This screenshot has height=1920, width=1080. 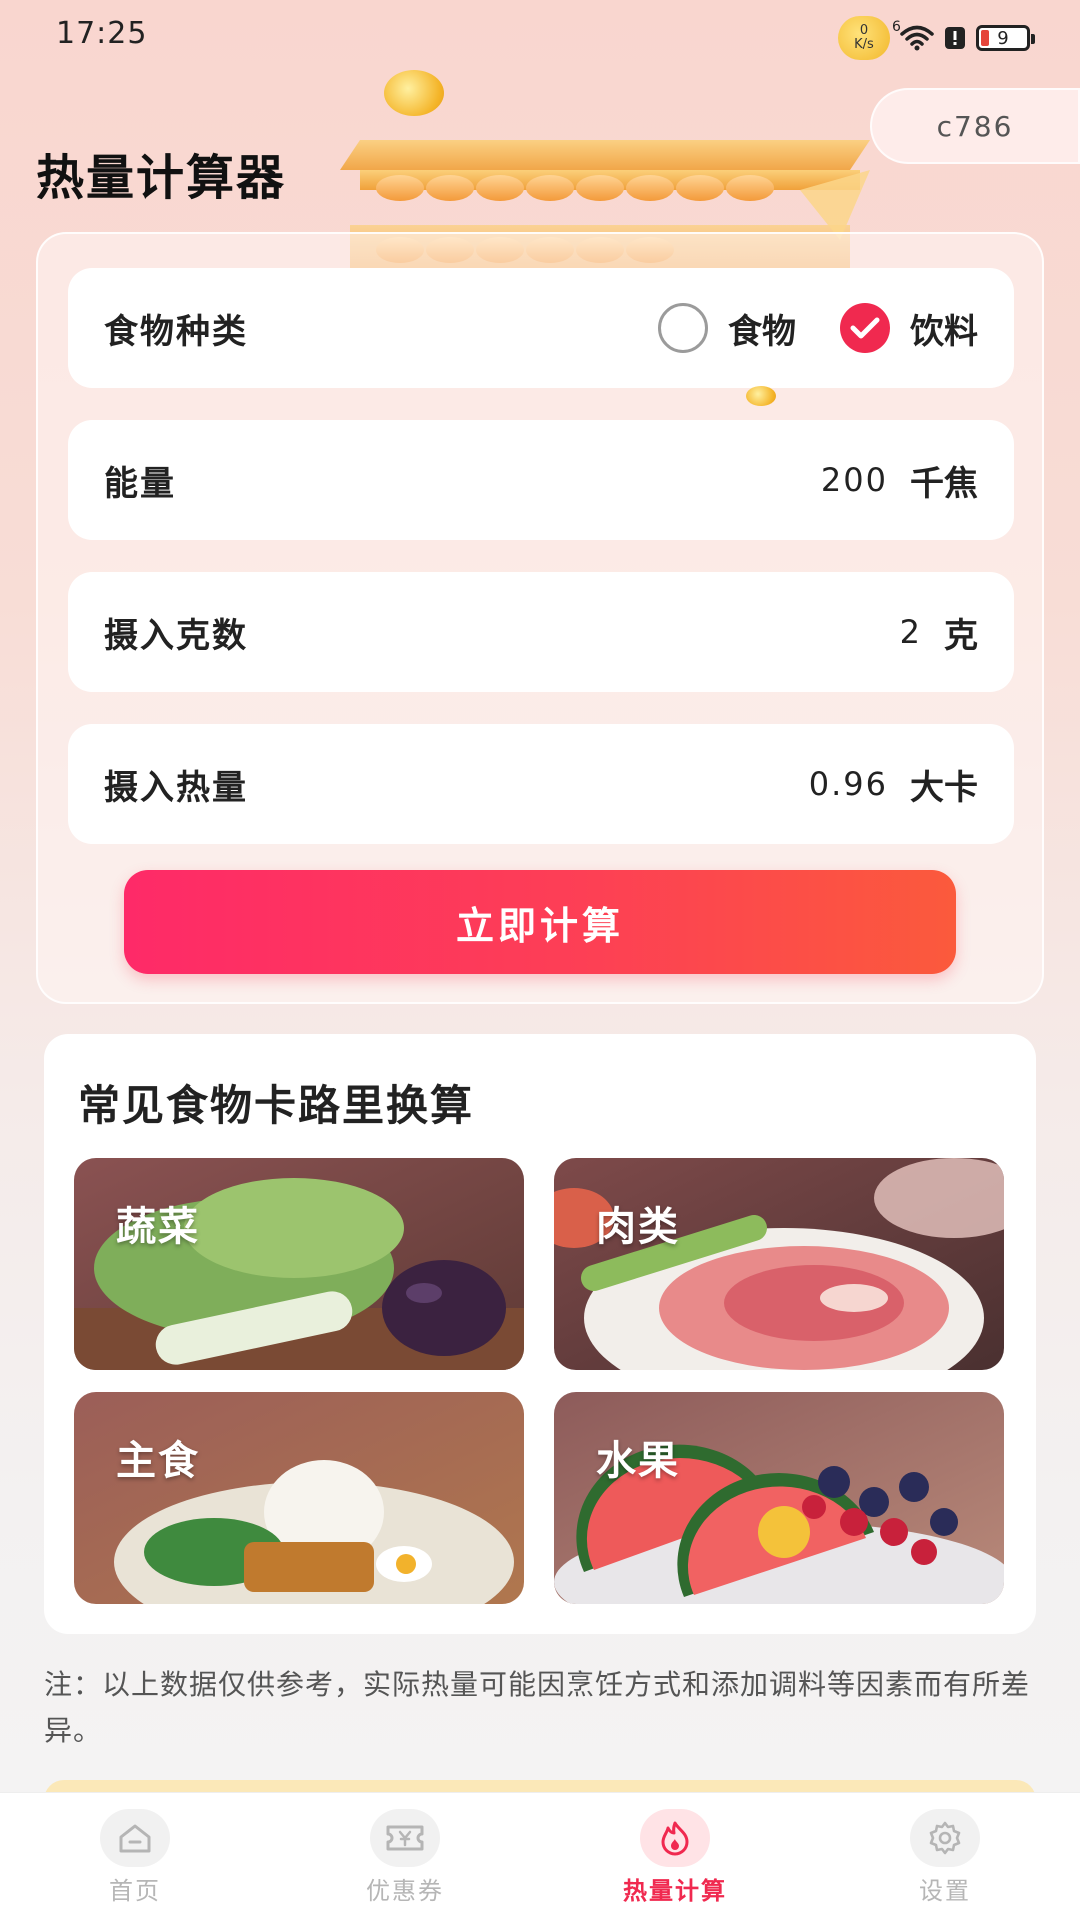 I want to click on calculate-button: 立即计算, so click(x=540, y=922).